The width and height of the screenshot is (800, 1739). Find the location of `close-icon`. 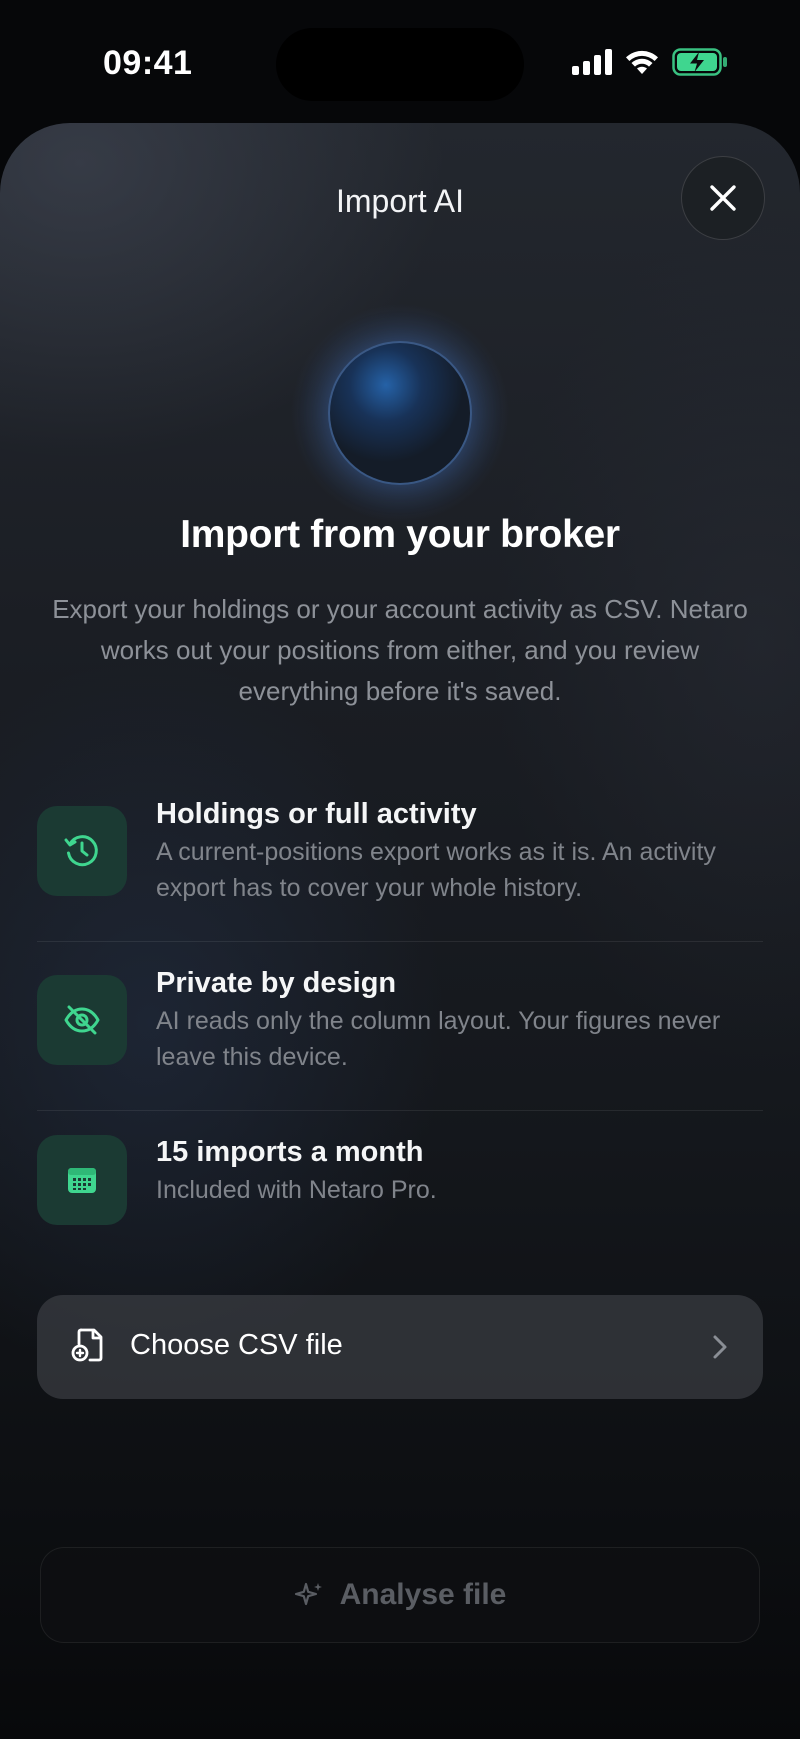

close-icon is located at coordinates (723, 198).